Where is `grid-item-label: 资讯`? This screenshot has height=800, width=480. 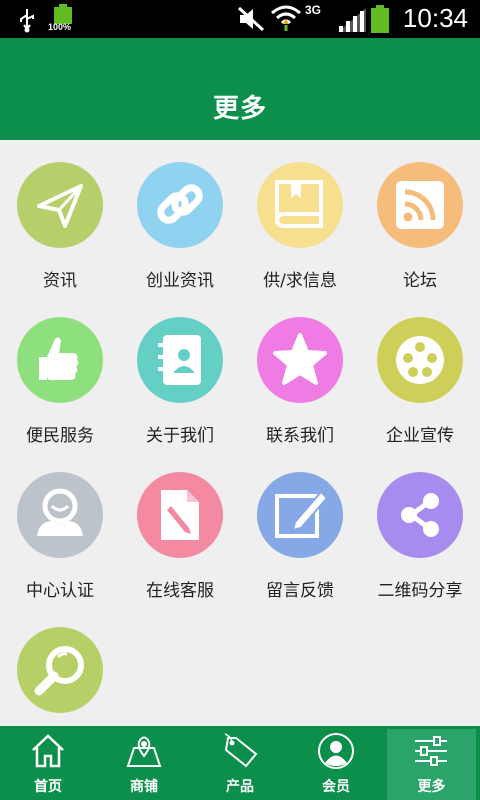
grid-item-label: 资讯 is located at coordinates (60, 281).